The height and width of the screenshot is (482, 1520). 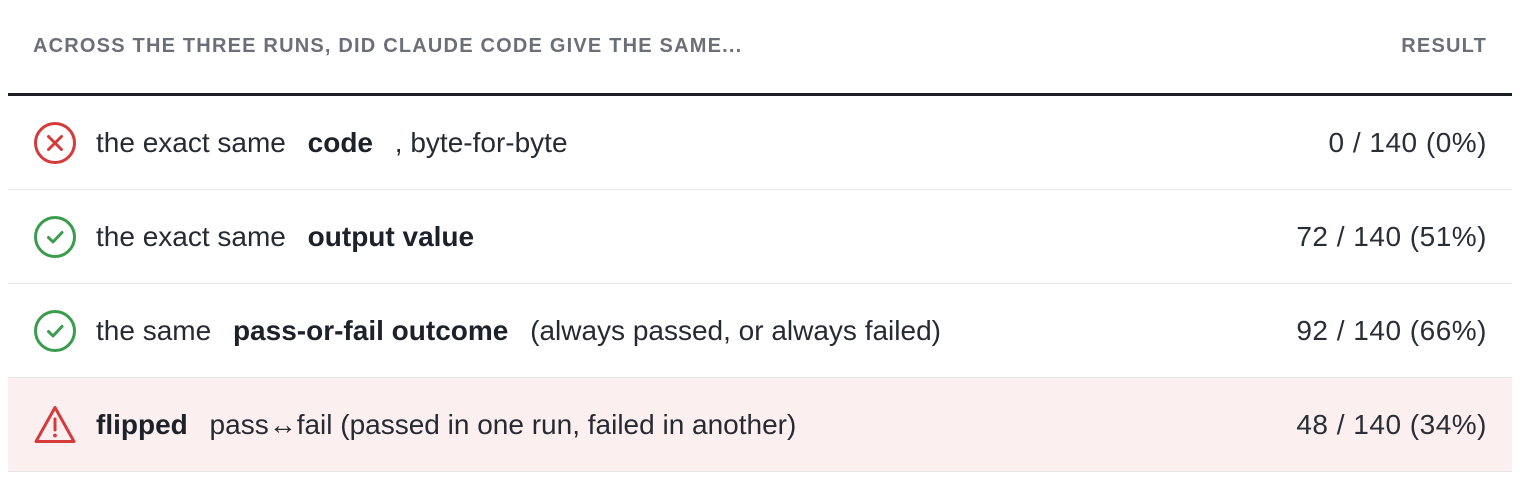 I want to click on row-result: 48 / 140 (34%), so click(x=1391, y=424).